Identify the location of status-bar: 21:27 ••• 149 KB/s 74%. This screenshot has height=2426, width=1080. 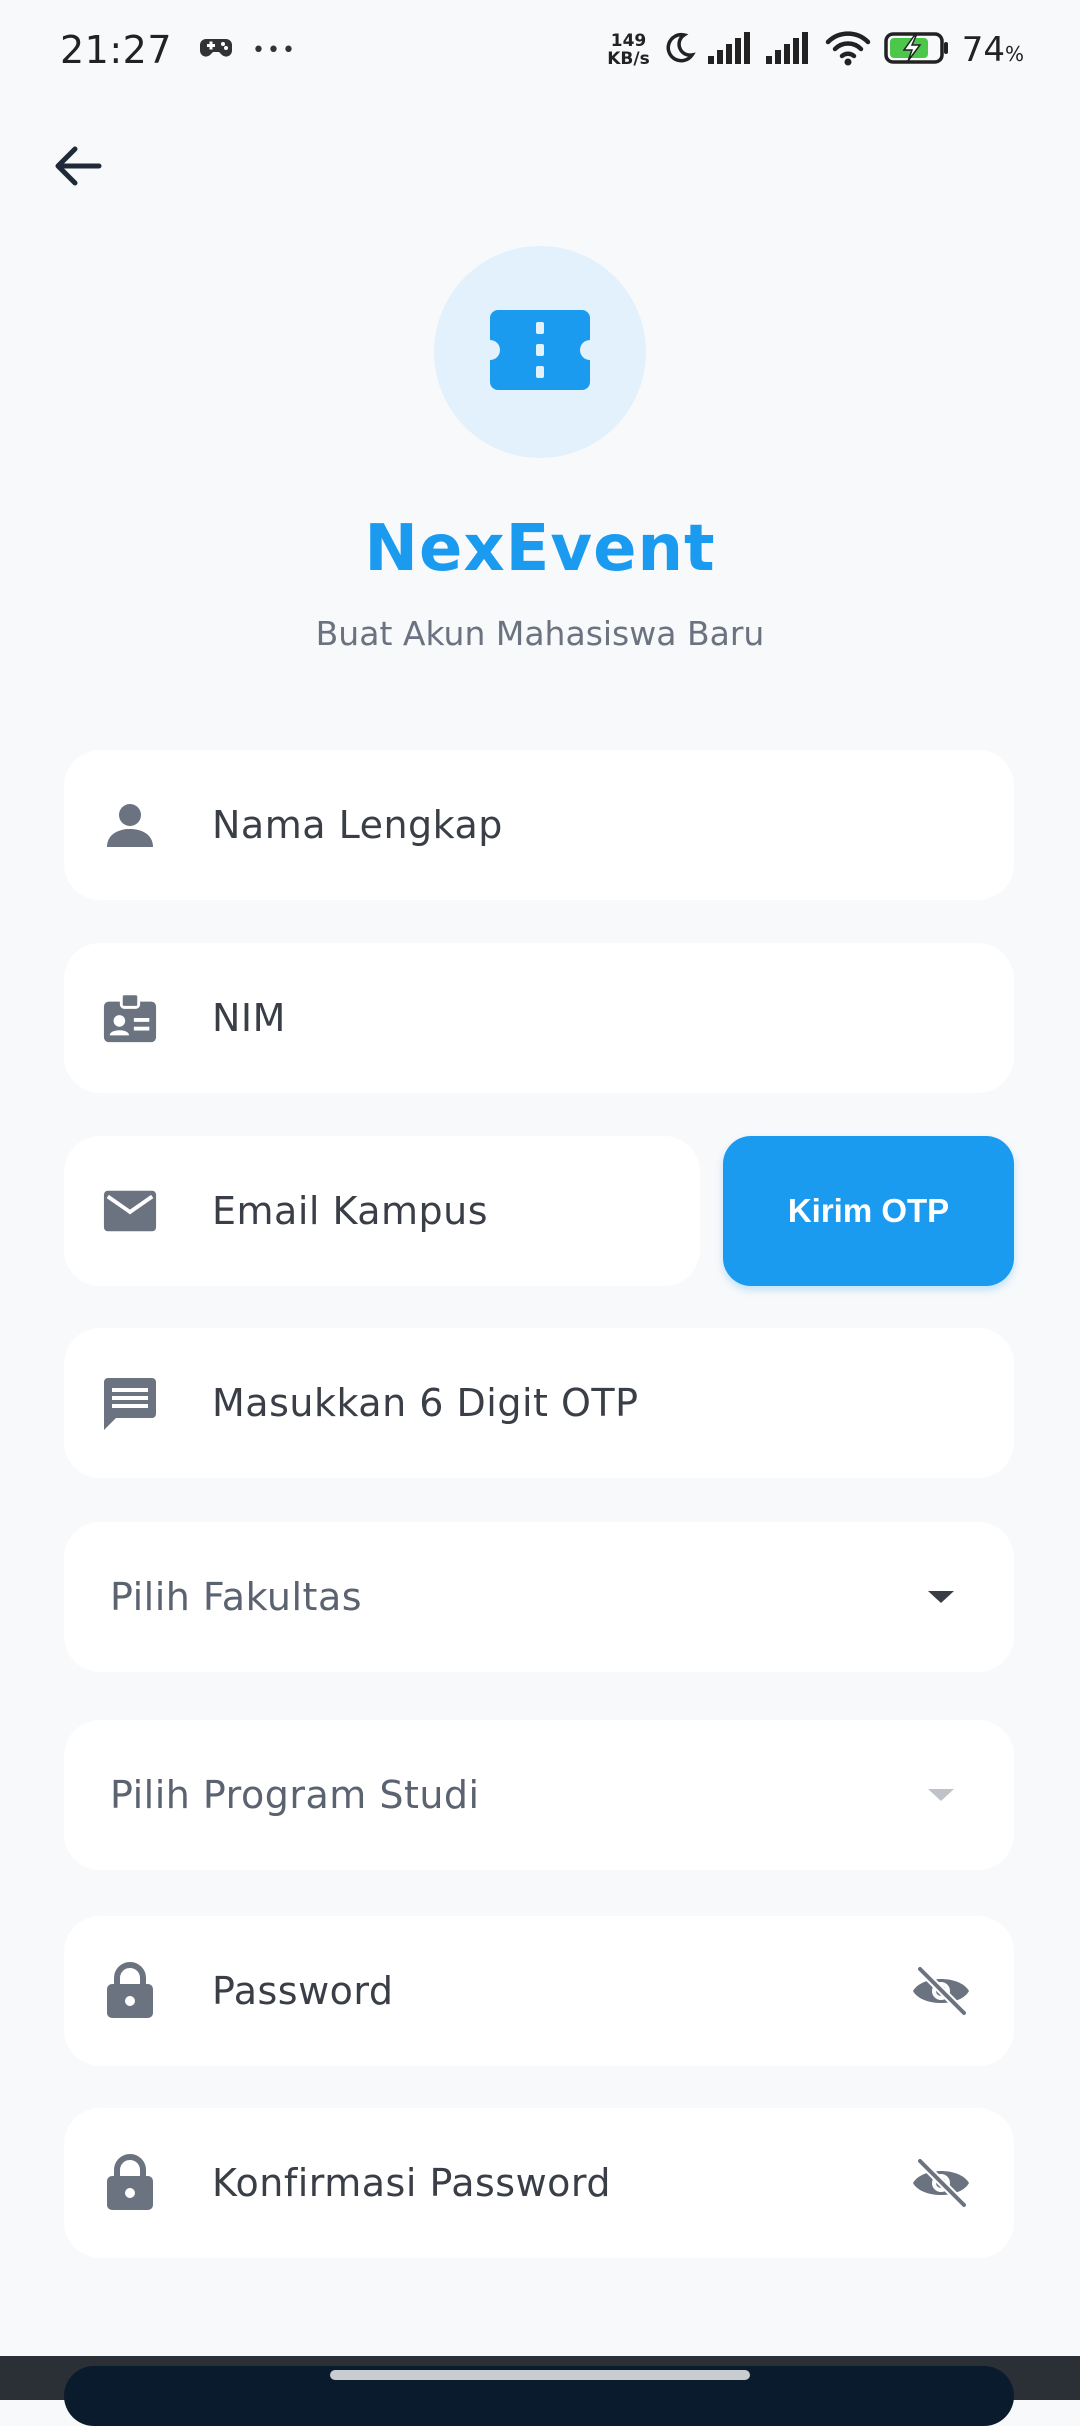
(540, 50).